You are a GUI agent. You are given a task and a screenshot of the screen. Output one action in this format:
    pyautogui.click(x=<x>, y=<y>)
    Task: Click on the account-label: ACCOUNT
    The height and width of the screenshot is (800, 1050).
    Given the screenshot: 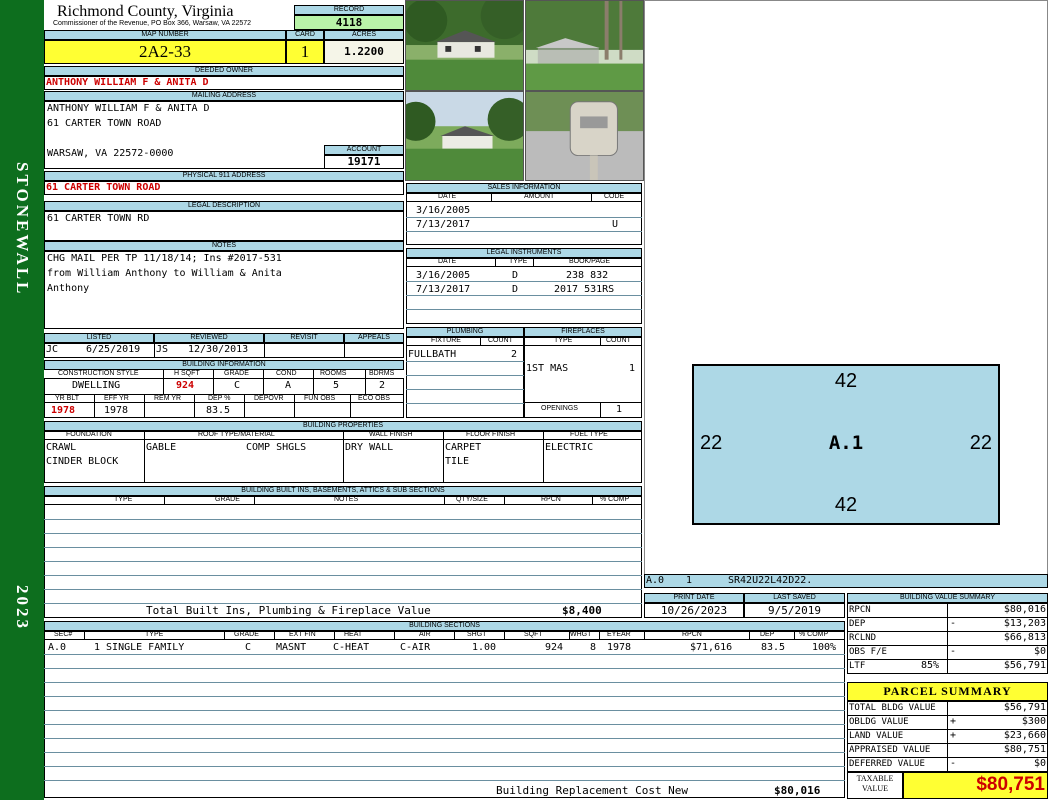 What is the action you would take?
    pyautogui.click(x=364, y=150)
    